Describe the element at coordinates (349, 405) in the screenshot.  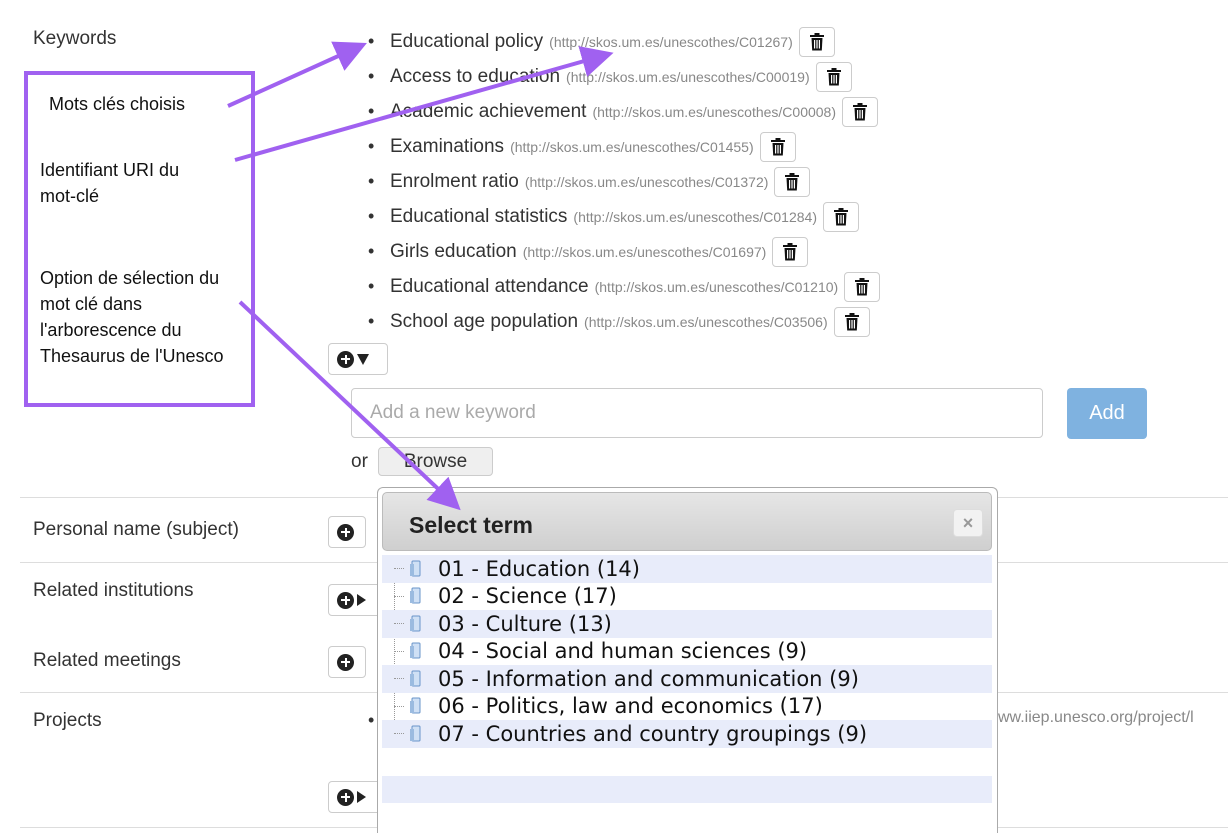
I see `arrow-to-browse` at that location.